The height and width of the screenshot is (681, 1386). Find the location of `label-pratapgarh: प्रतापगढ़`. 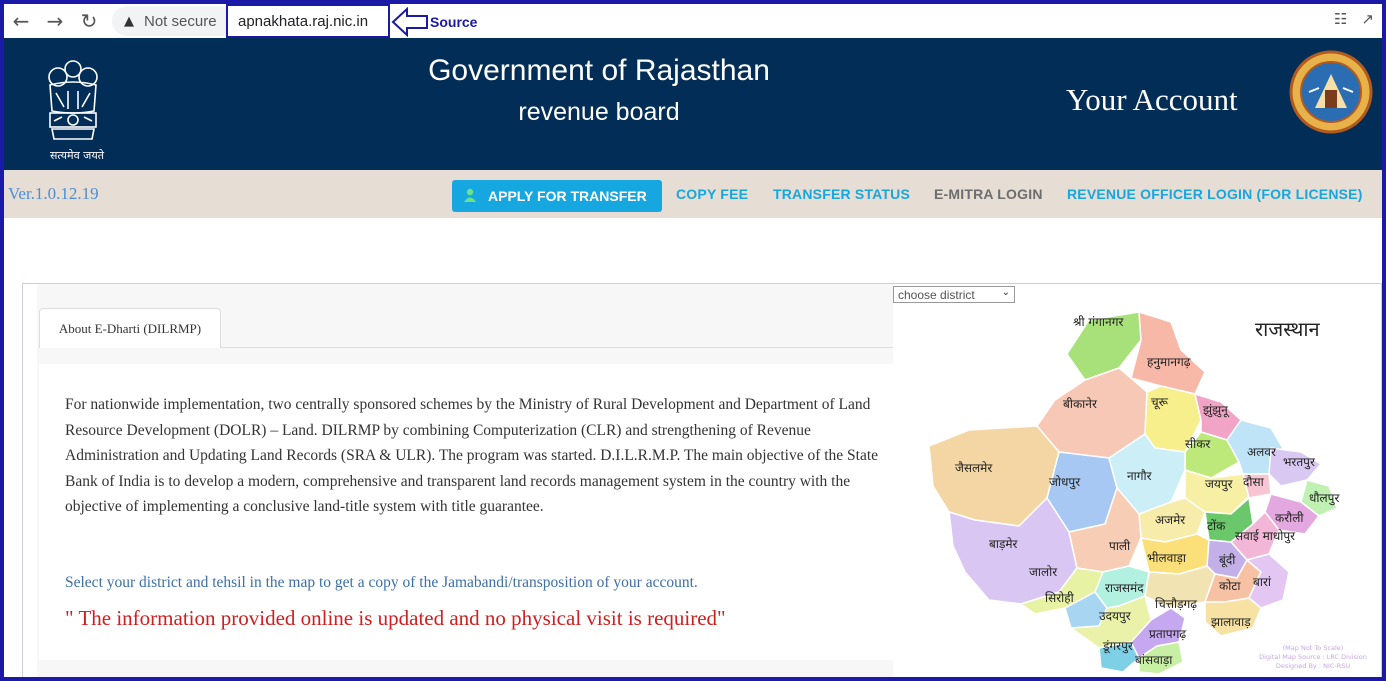

label-pratapgarh: प्रतापगढ़ is located at coordinates (1167, 634).